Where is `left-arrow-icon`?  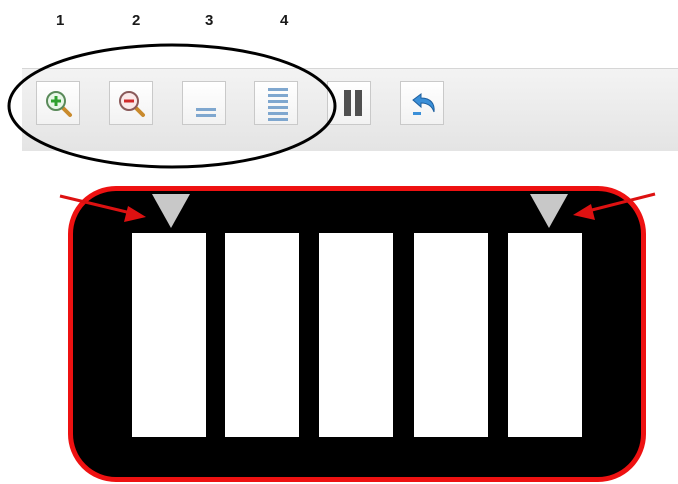 left-arrow-icon is located at coordinates (102, 208).